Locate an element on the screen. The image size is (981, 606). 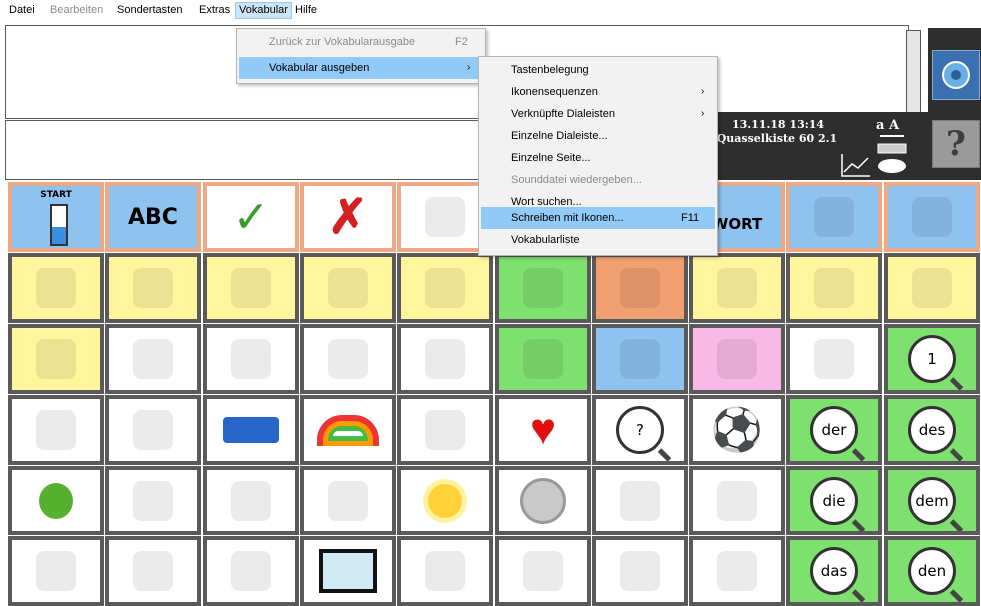
symbol-key-indian-chief is located at coordinates (640, 288).